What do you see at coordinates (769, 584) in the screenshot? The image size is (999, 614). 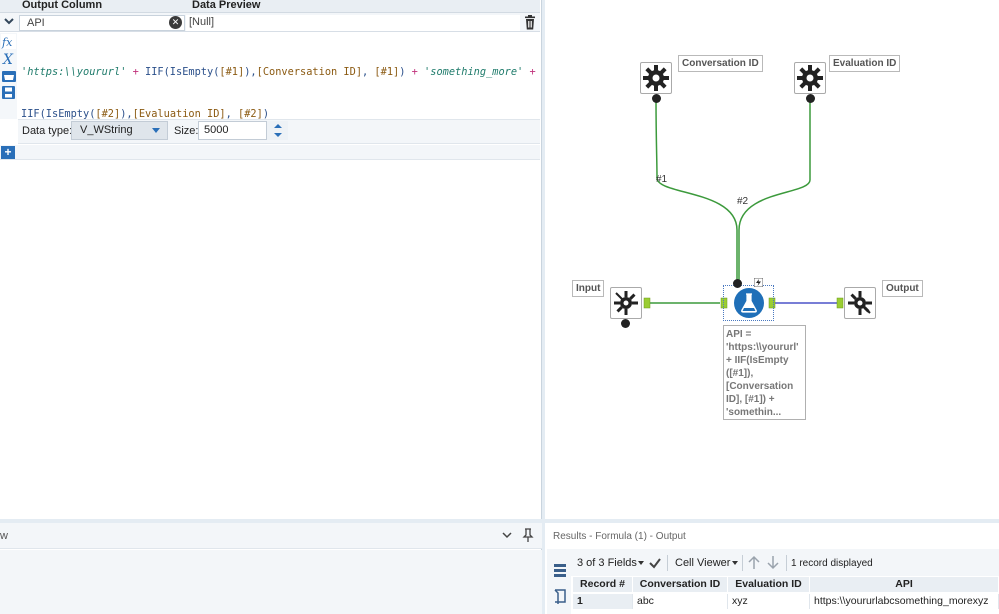 I see `results-column-header: Evaluation ID` at bounding box center [769, 584].